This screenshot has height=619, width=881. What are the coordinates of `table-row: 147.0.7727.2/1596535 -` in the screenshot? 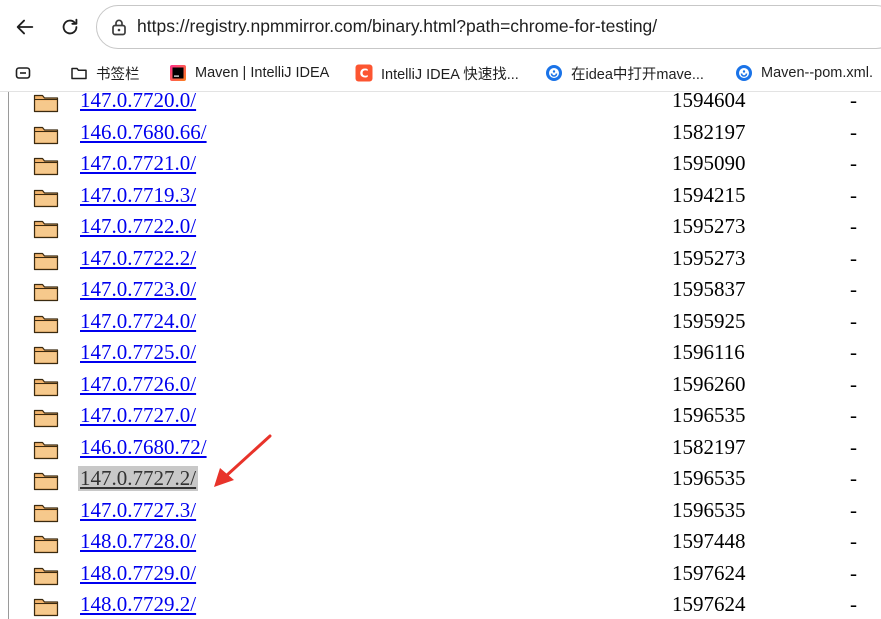 It's located at (440, 481).